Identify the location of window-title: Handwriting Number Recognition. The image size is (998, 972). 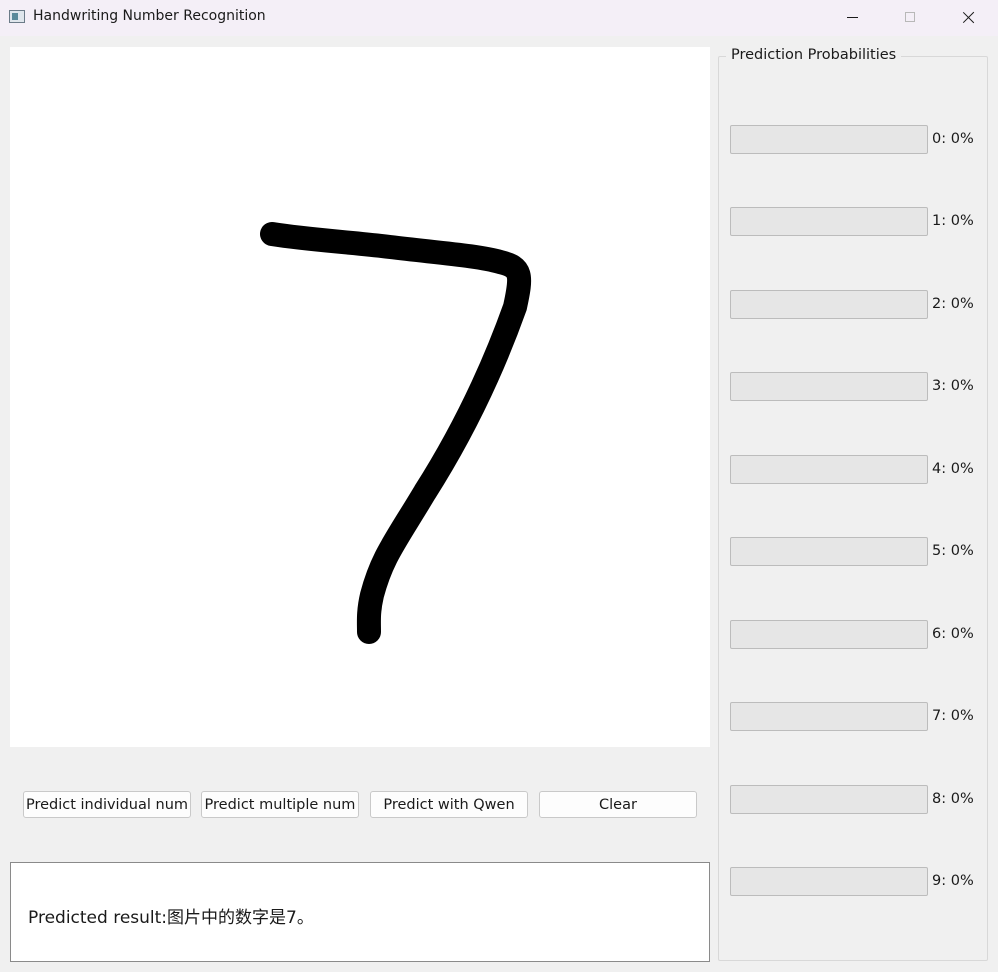
(149, 16).